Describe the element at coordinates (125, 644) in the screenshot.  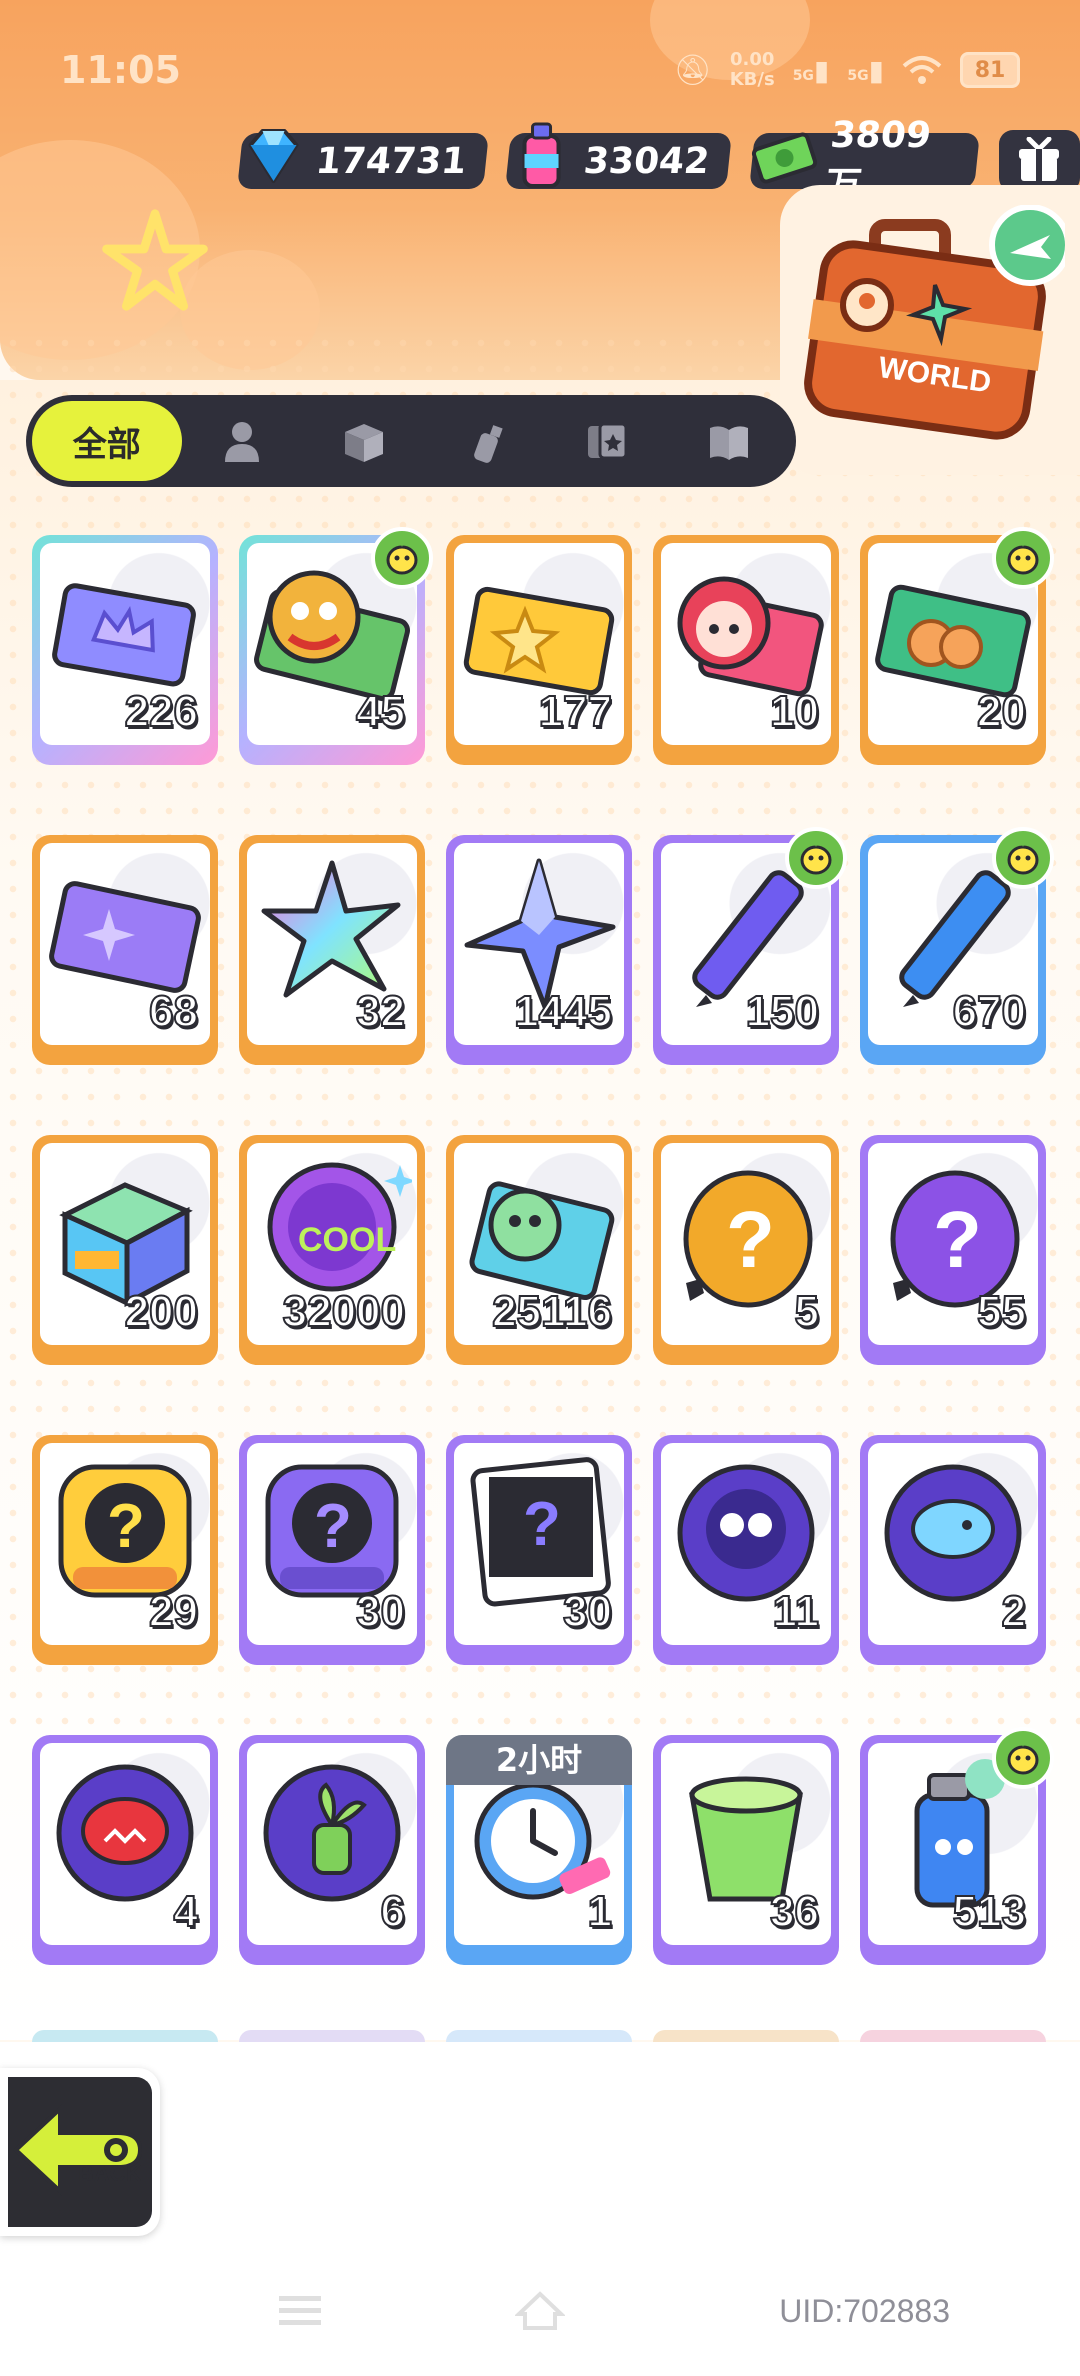
I see `item-frame: 226` at that location.